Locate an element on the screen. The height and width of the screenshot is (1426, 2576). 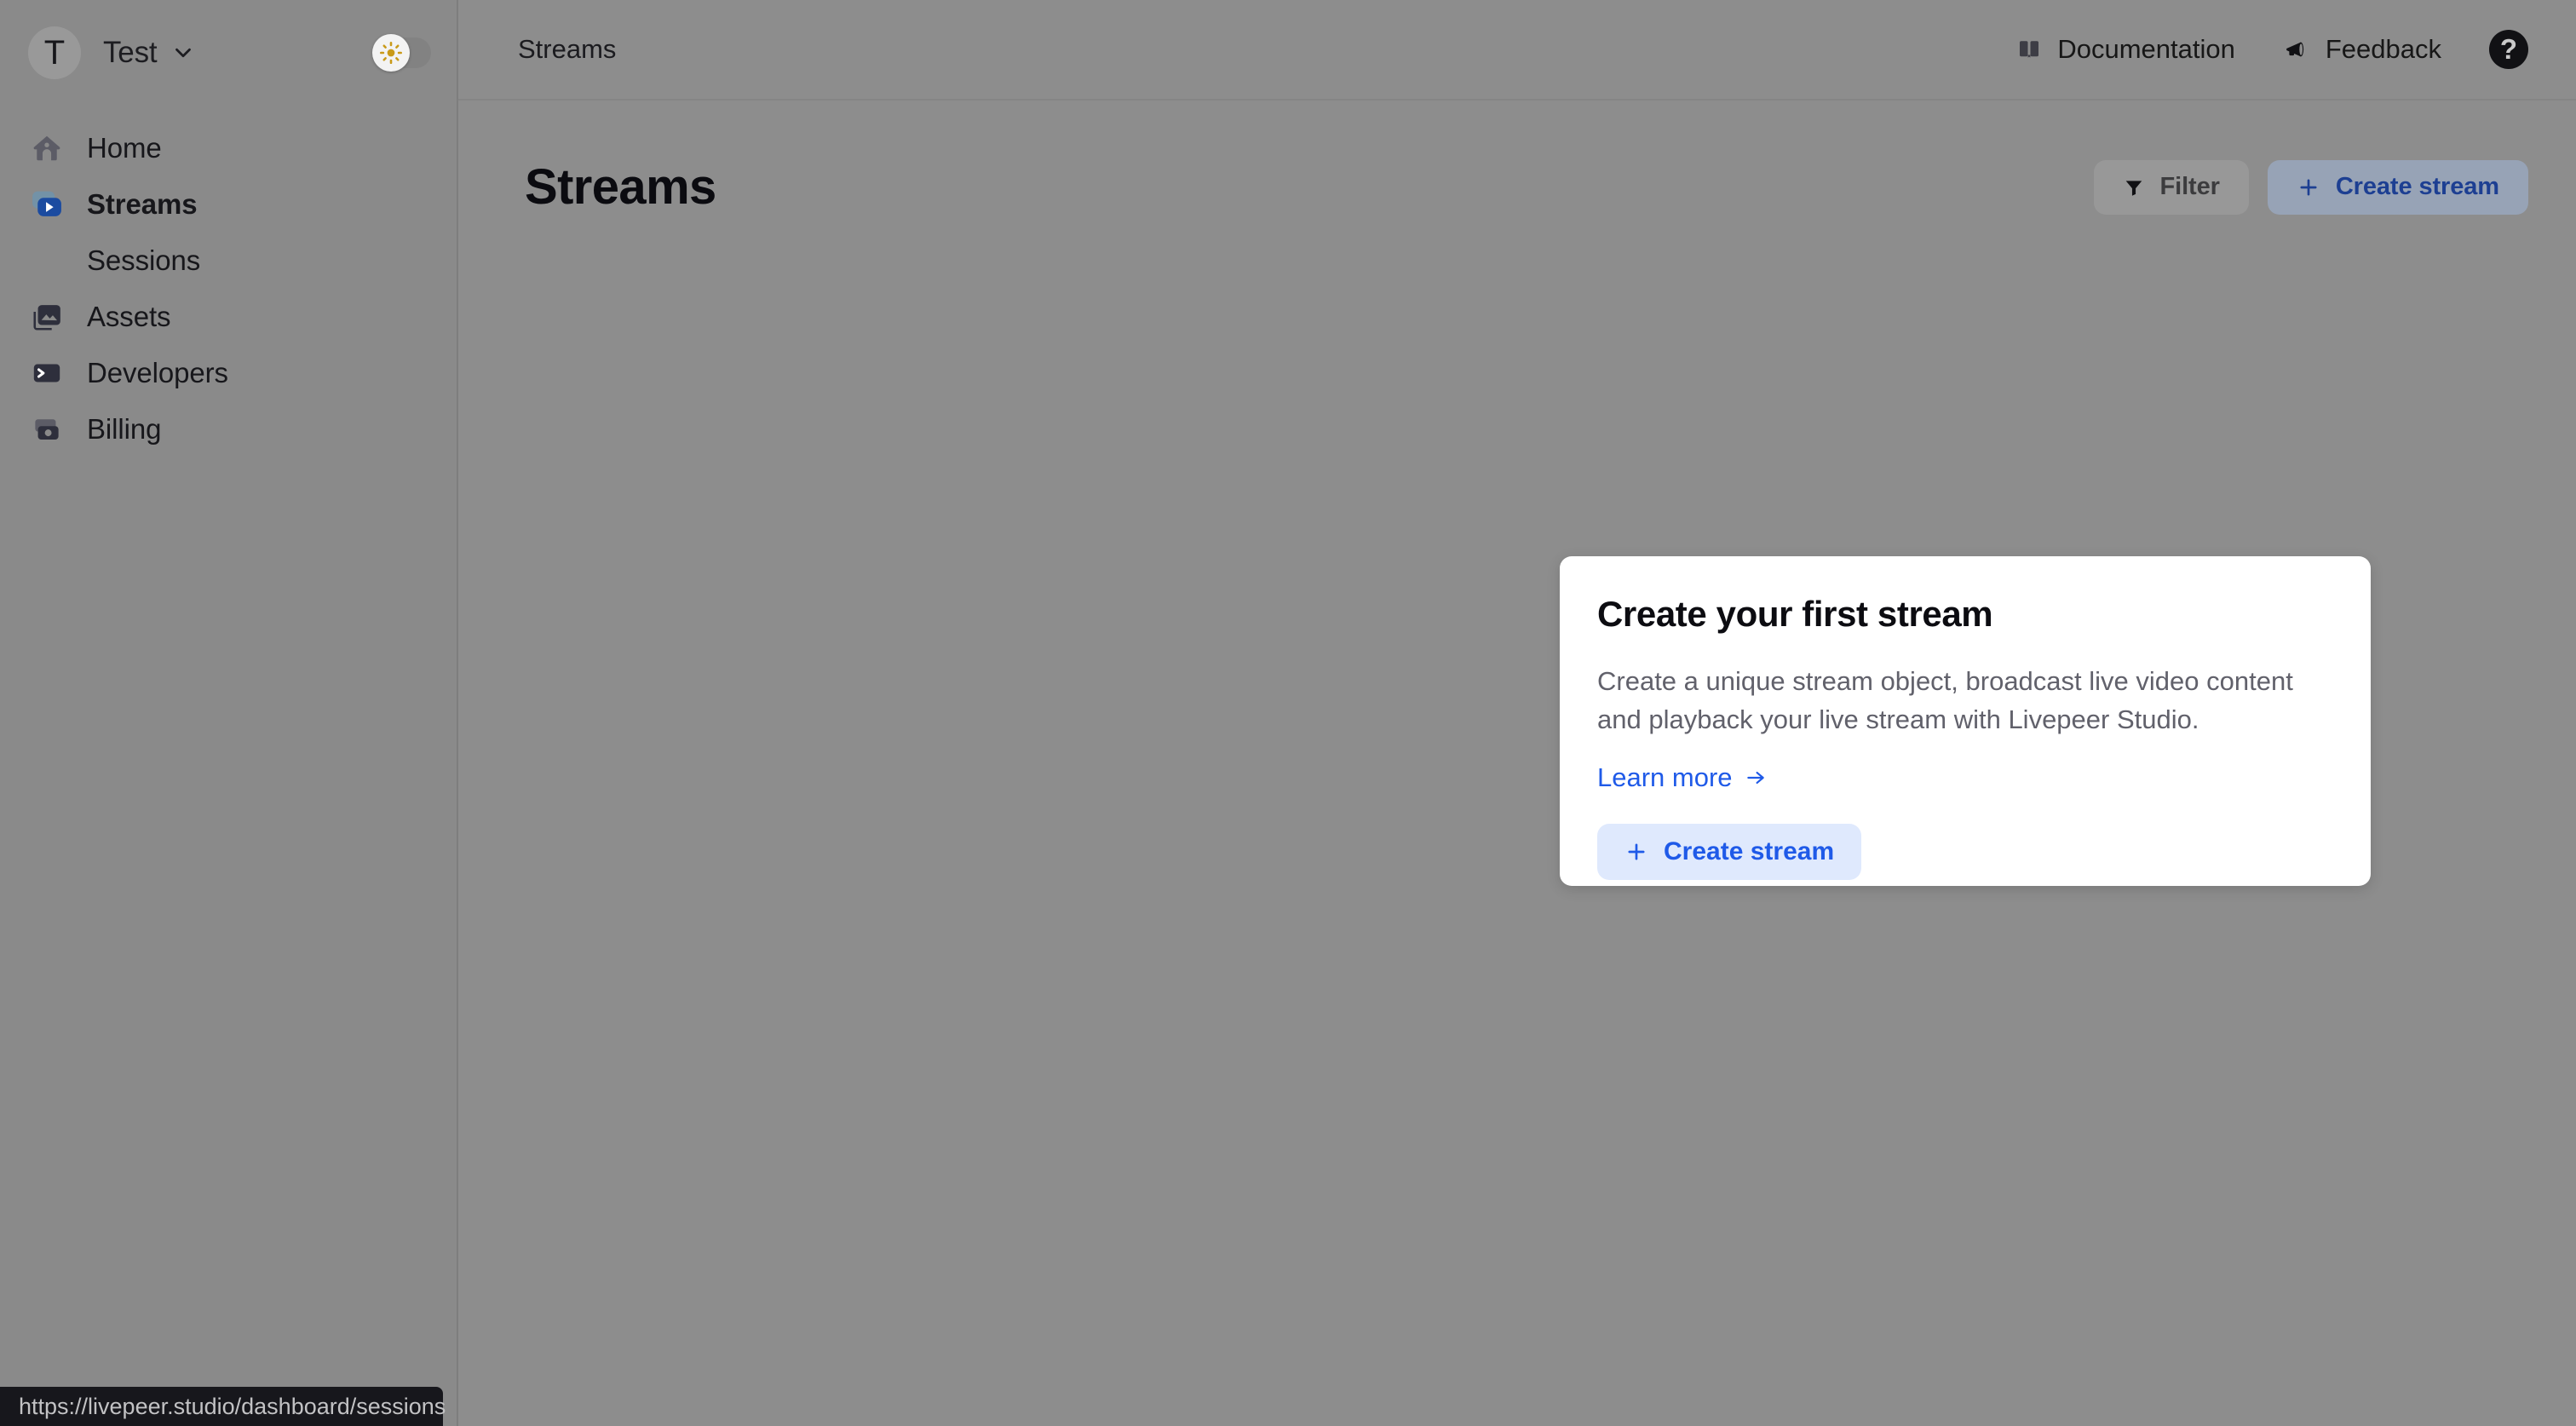
terminal-icon is located at coordinates (47, 373).